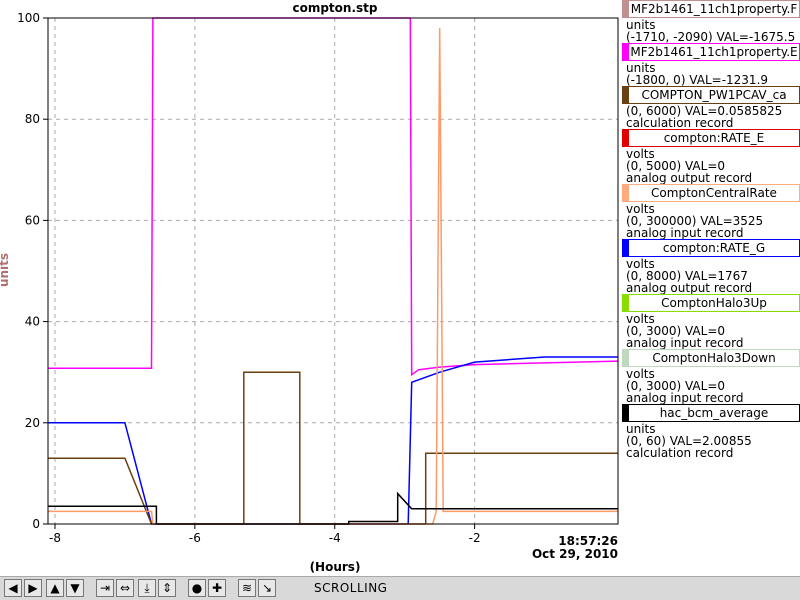 The width and height of the screenshot is (800, 600). What do you see at coordinates (400, 588) in the screenshot?
I see `toolbar: ◀ ▶ ▲ ▼ ⇥ ⇔ ⤓ ⇕ ● ✚ ≋ ↘ SCROLLING` at bounding box center [400, 588].